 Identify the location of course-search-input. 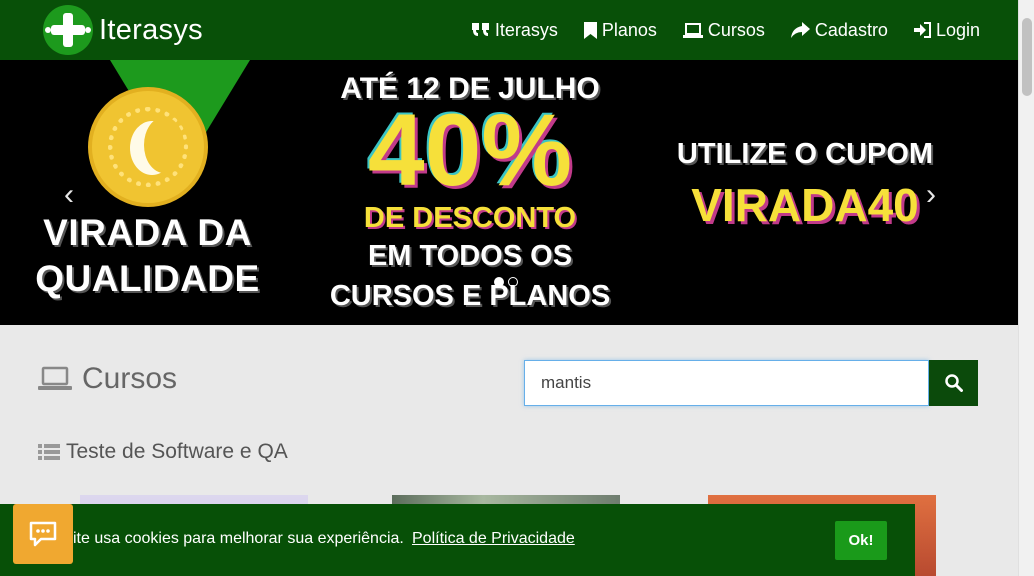
(726, 383).